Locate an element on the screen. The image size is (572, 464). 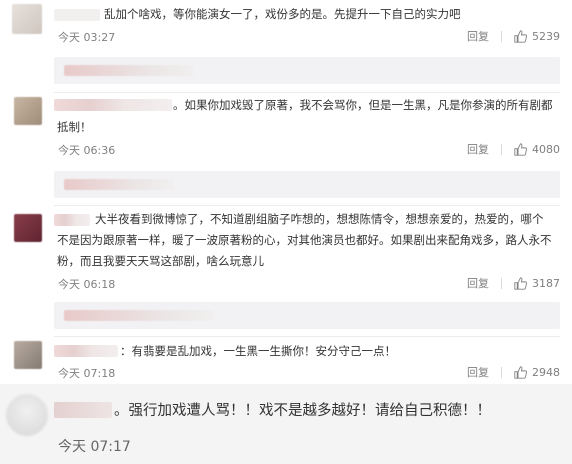
comment-time: 今天 06:18 is located at coordinates (87, 284).